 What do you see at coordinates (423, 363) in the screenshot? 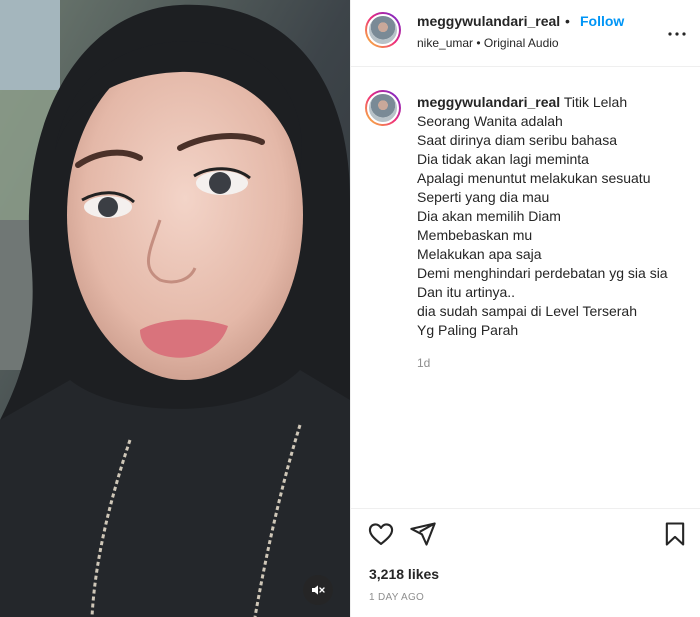
I see `caption-timestamp: 1d` at bounding box center [423, 363].